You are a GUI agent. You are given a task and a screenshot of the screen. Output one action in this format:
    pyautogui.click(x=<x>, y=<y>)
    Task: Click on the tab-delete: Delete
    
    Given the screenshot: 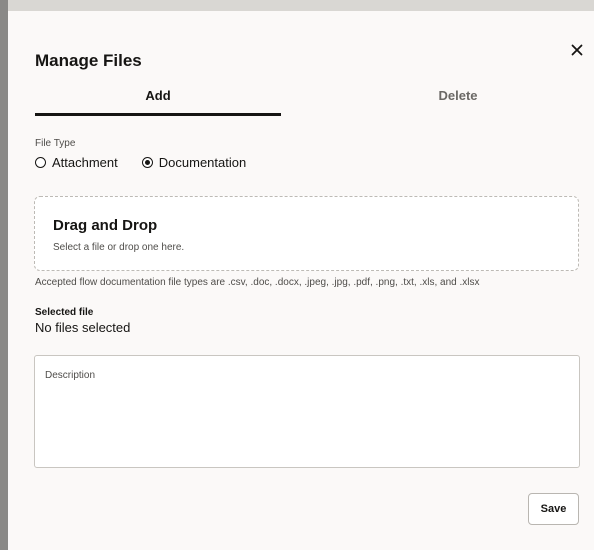 What is the action you would take?
    pyautogui.click(x=458, y=101)
    